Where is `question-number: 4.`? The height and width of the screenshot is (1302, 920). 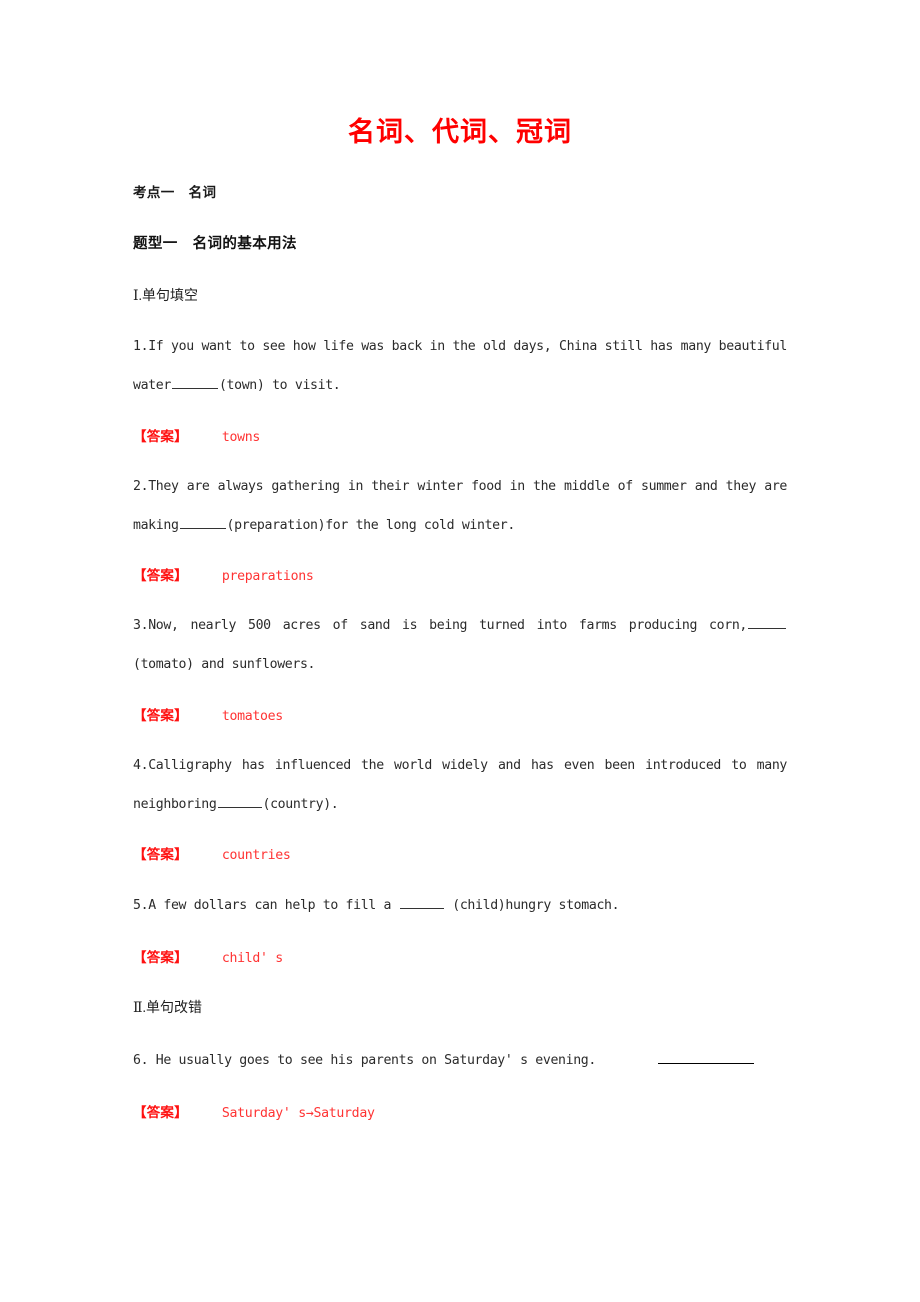 question-number: 4. is located at coordinates (141, 765).